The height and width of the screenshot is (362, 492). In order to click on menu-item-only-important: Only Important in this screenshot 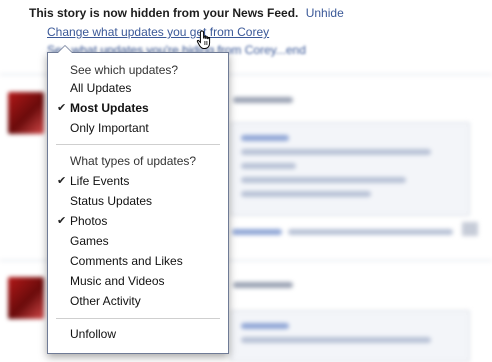, I will do `click(138, 128)`.